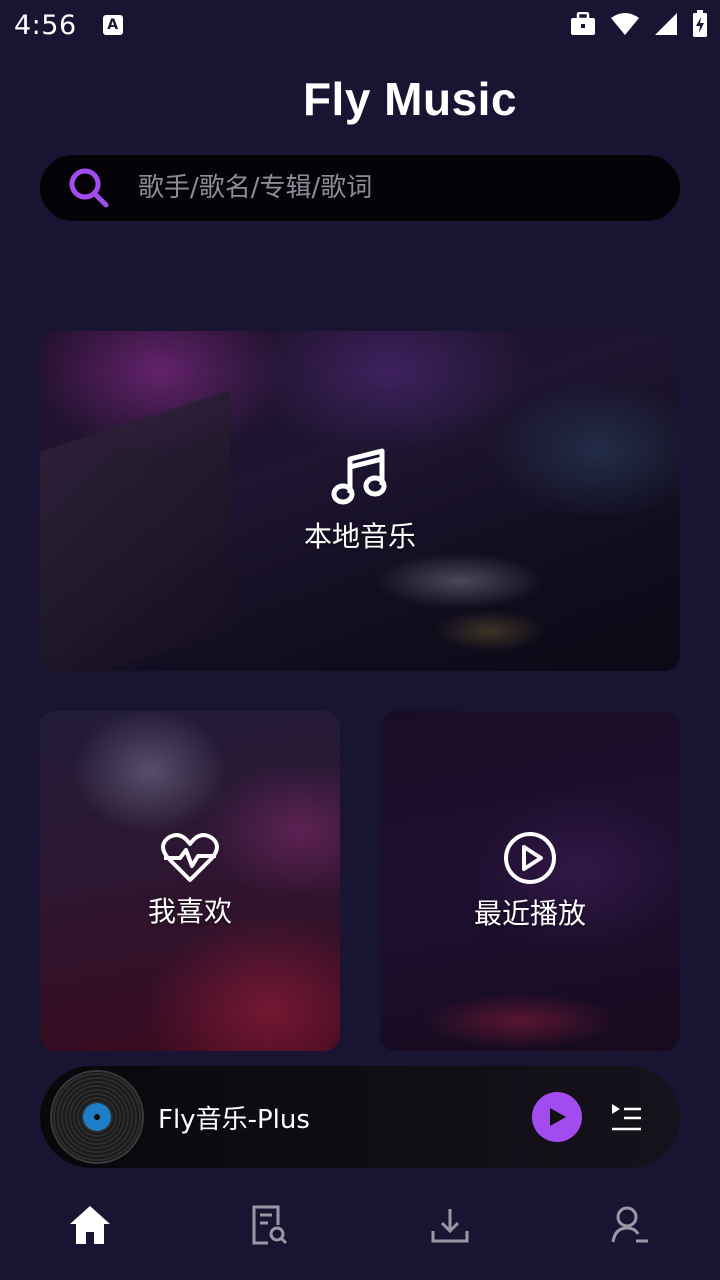 The width and height of the screenshot is (720, 1280). I want to click on nav-home, so click(90, 1225).